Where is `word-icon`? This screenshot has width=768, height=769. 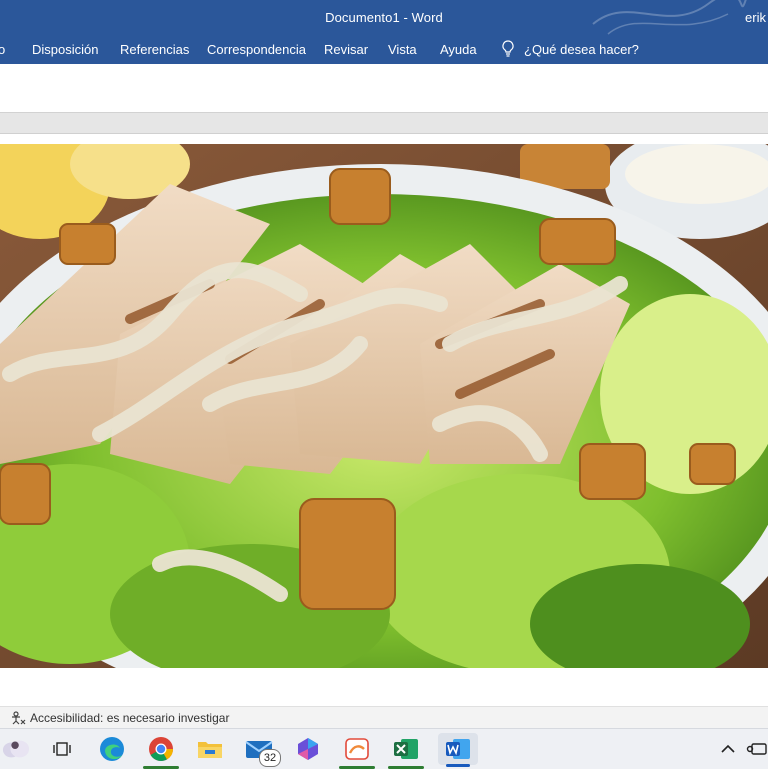
word-icon is located at coordinates (458, 750).